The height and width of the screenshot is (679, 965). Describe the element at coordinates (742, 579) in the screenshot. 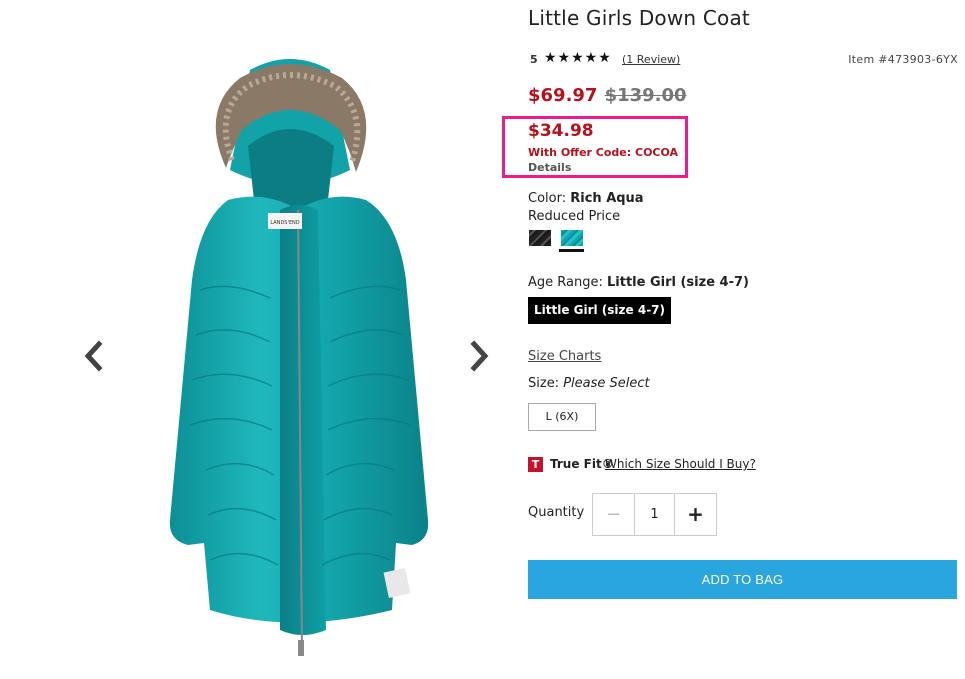

I see `add-to-bag-button: ADD TO BAG` at that location.